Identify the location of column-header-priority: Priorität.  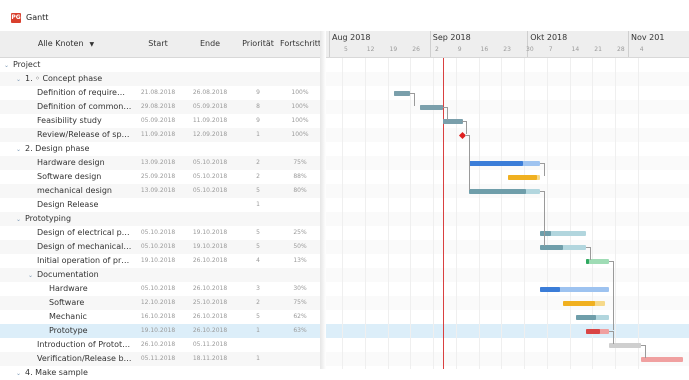
(258, 44).